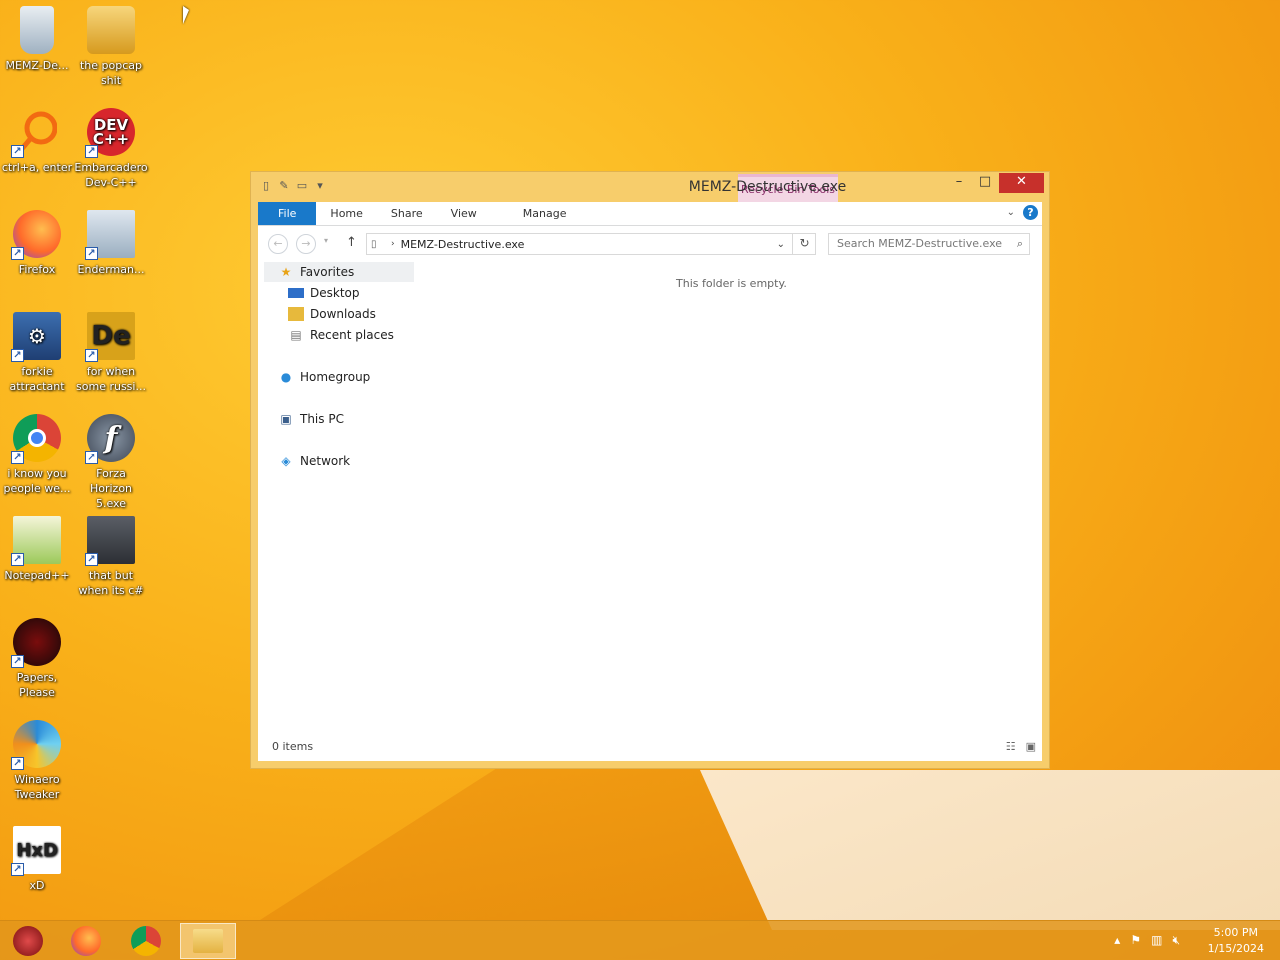  What do you see at coordinates (37, 685) in the screenshot?
I see `desktop-icon-label: Papers, Please` at bounding box center [37, 685].